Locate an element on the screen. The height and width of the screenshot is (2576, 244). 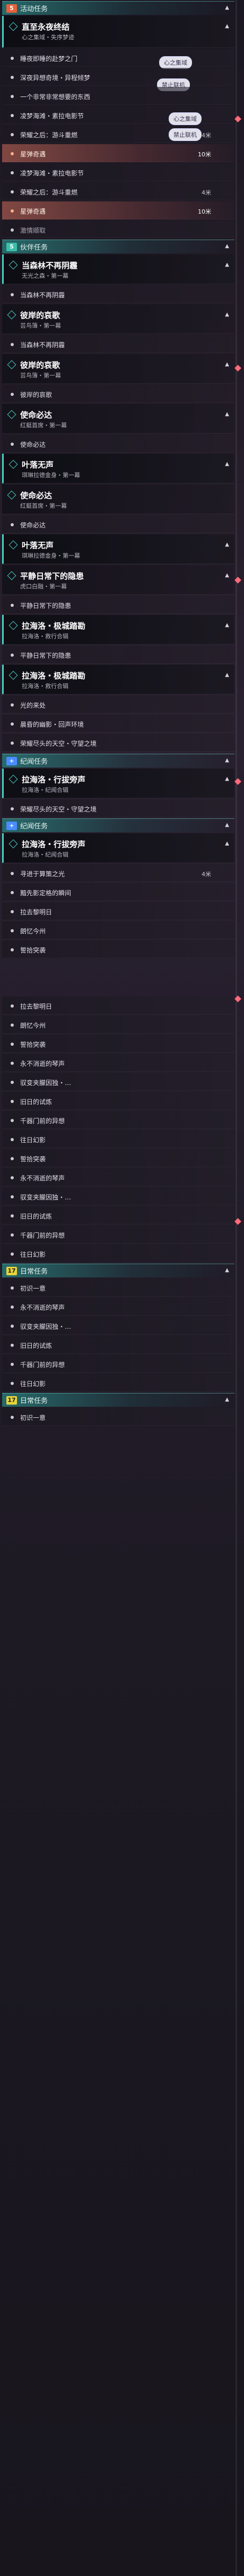
section-label: 纪闻任务 is located at coordinates (34, 827).